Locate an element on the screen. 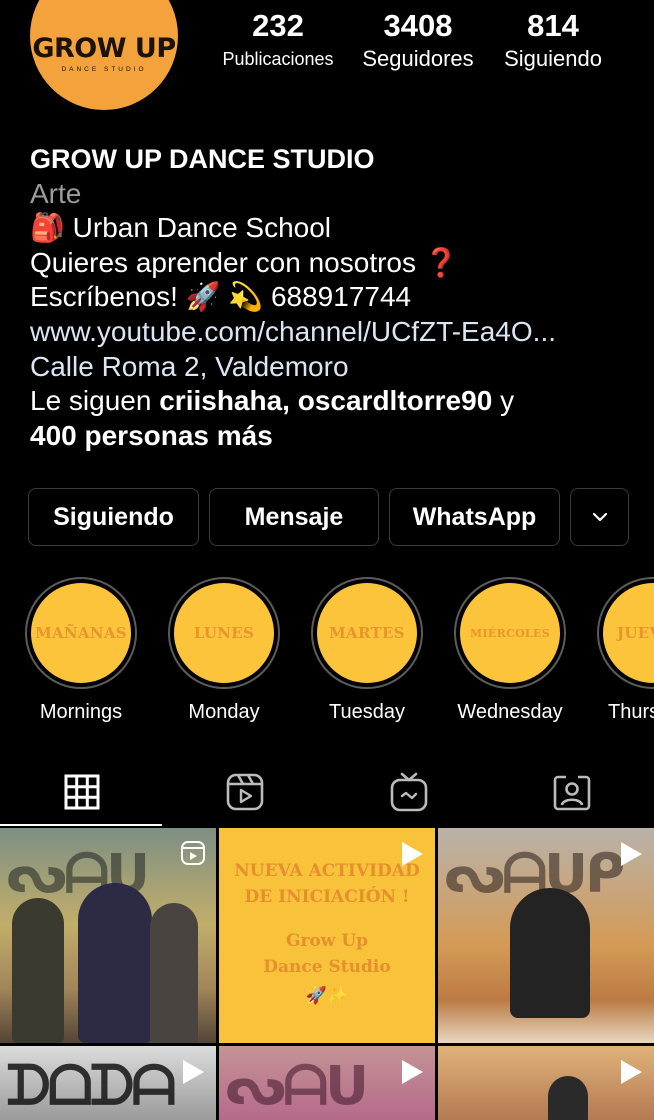 This screenshot has width=654, height=1120. reels-icon is located at coordinates (245, 792).